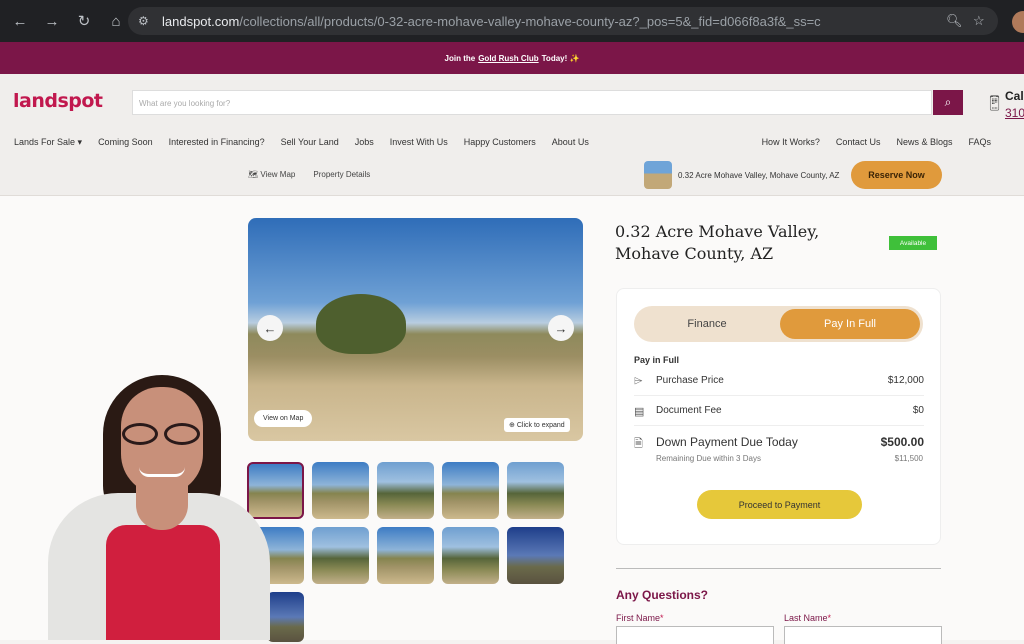 The image size is (1024, 644). I want to click on view-map-link: 🗺︎ View Map, so click(271, 174).